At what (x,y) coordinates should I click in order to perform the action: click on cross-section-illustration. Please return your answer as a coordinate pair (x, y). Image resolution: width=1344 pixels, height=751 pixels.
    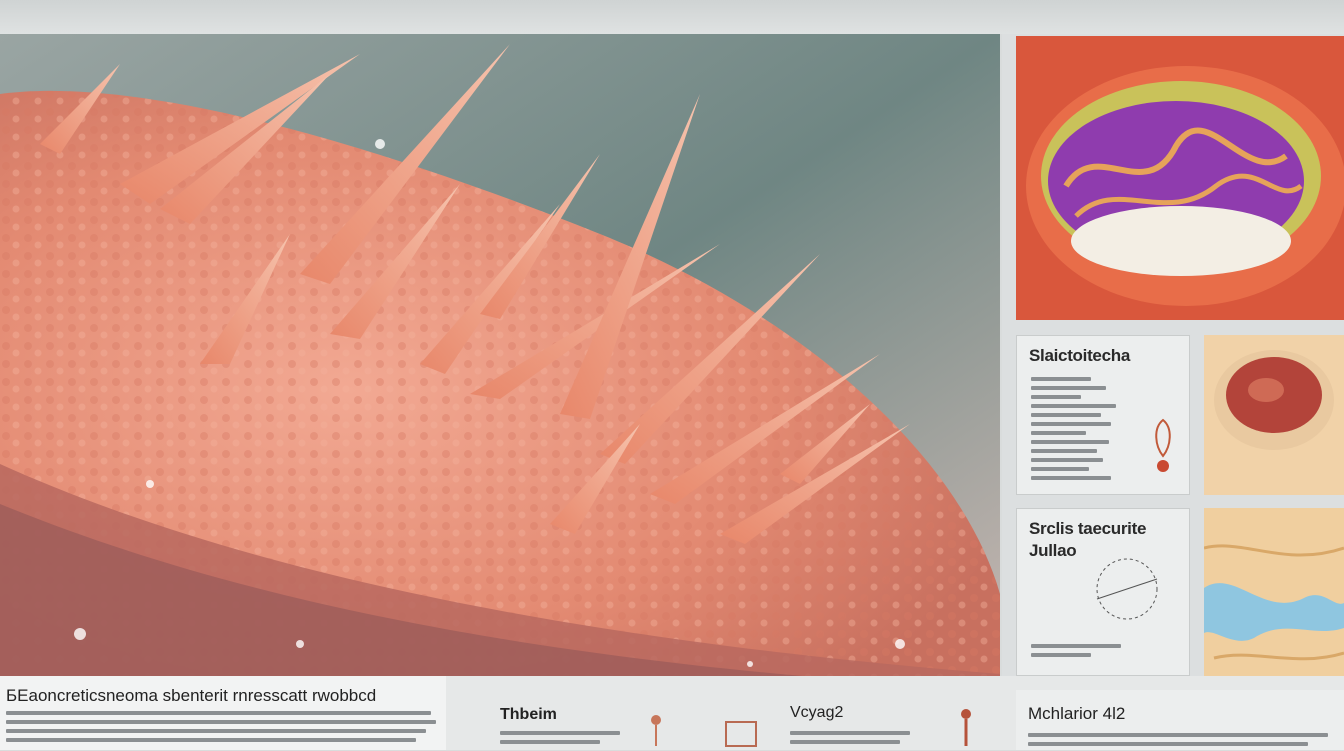
    Looking at the image, I should click on (1180, 178).